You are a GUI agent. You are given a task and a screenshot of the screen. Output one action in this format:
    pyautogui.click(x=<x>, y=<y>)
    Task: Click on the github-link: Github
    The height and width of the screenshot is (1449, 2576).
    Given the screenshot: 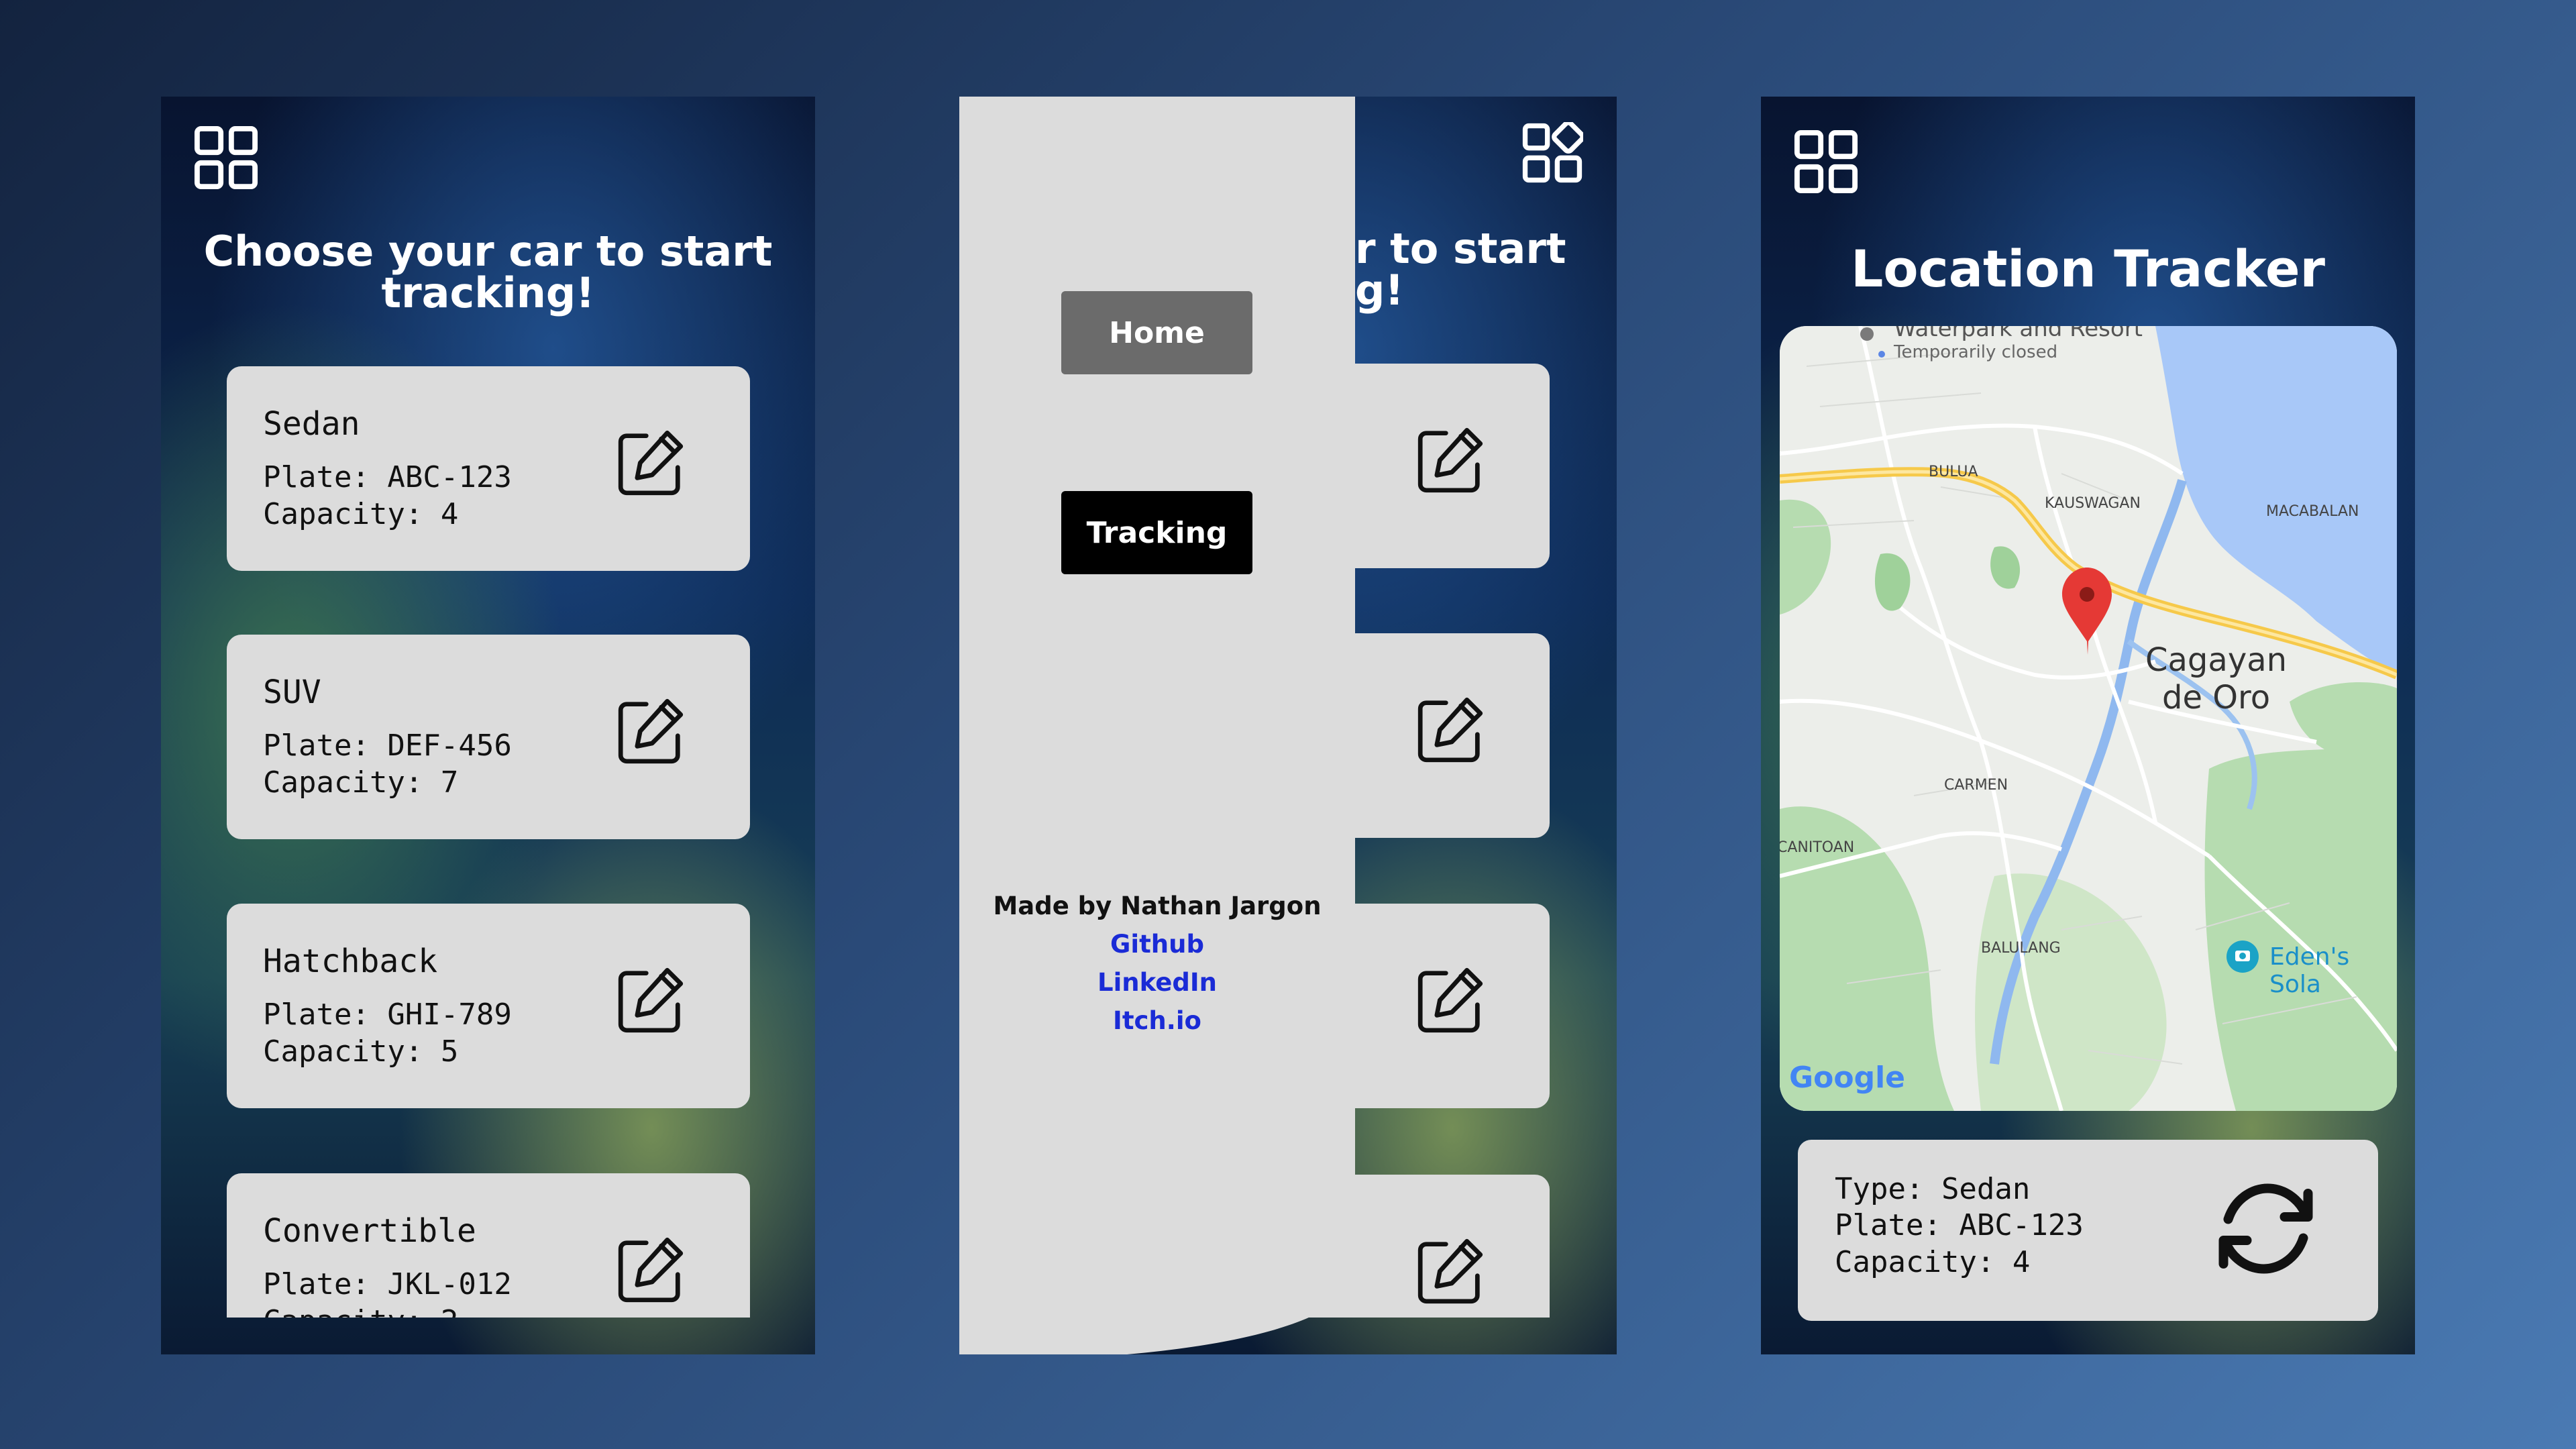 What is the action you would take?
    pyautogui.click(x=1157, y=944)
    